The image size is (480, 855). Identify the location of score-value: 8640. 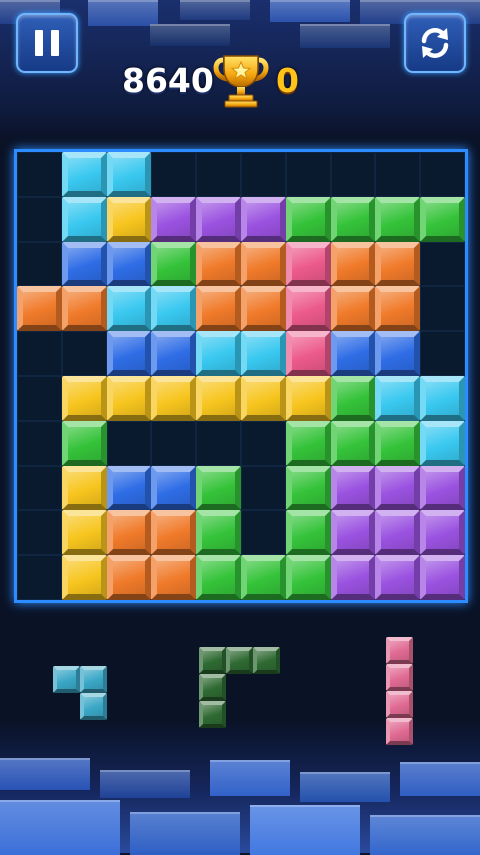
(168, 80).